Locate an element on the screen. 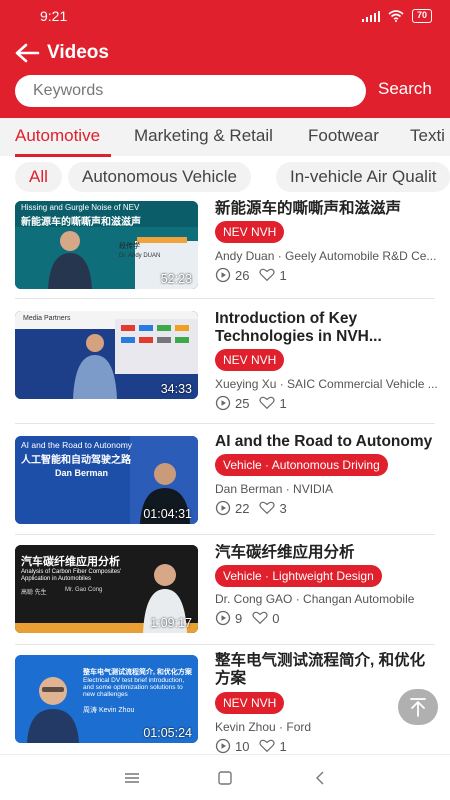 The height and width of the screenshot is (800, 450). tab-automotive: Automotive is located at coordinates (57, 136).